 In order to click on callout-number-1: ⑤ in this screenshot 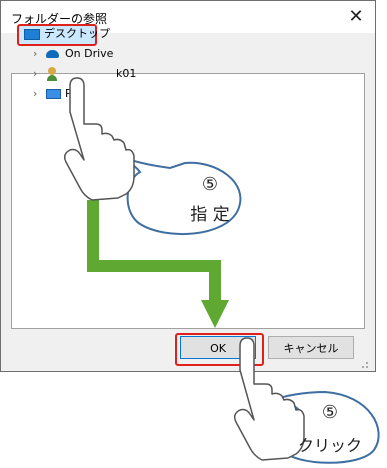, I will do `click(210, 184)`.